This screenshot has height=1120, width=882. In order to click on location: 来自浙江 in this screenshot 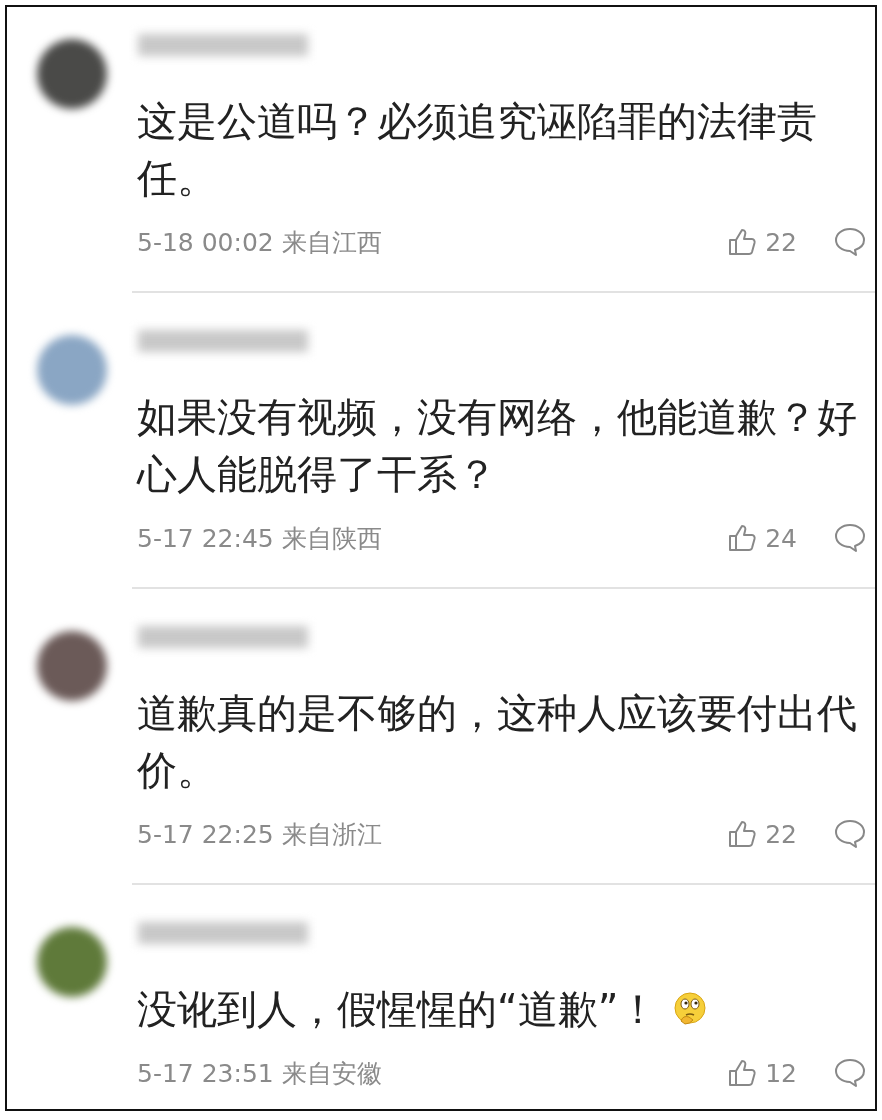, I will do `click(331, 834)`.